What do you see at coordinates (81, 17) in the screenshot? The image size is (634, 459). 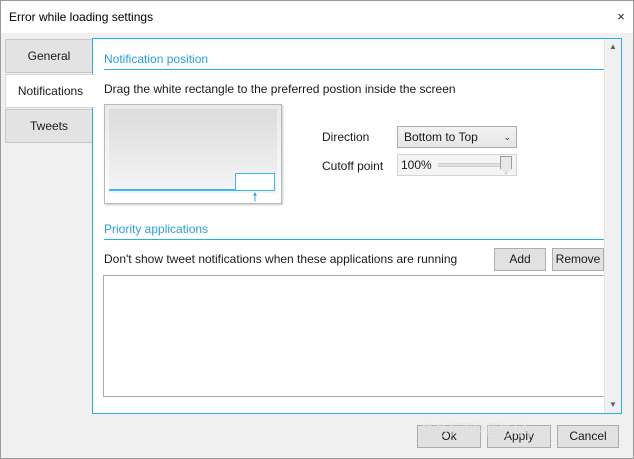 I see `window-title: Error while loading settings` at bounding box center [81, 17].